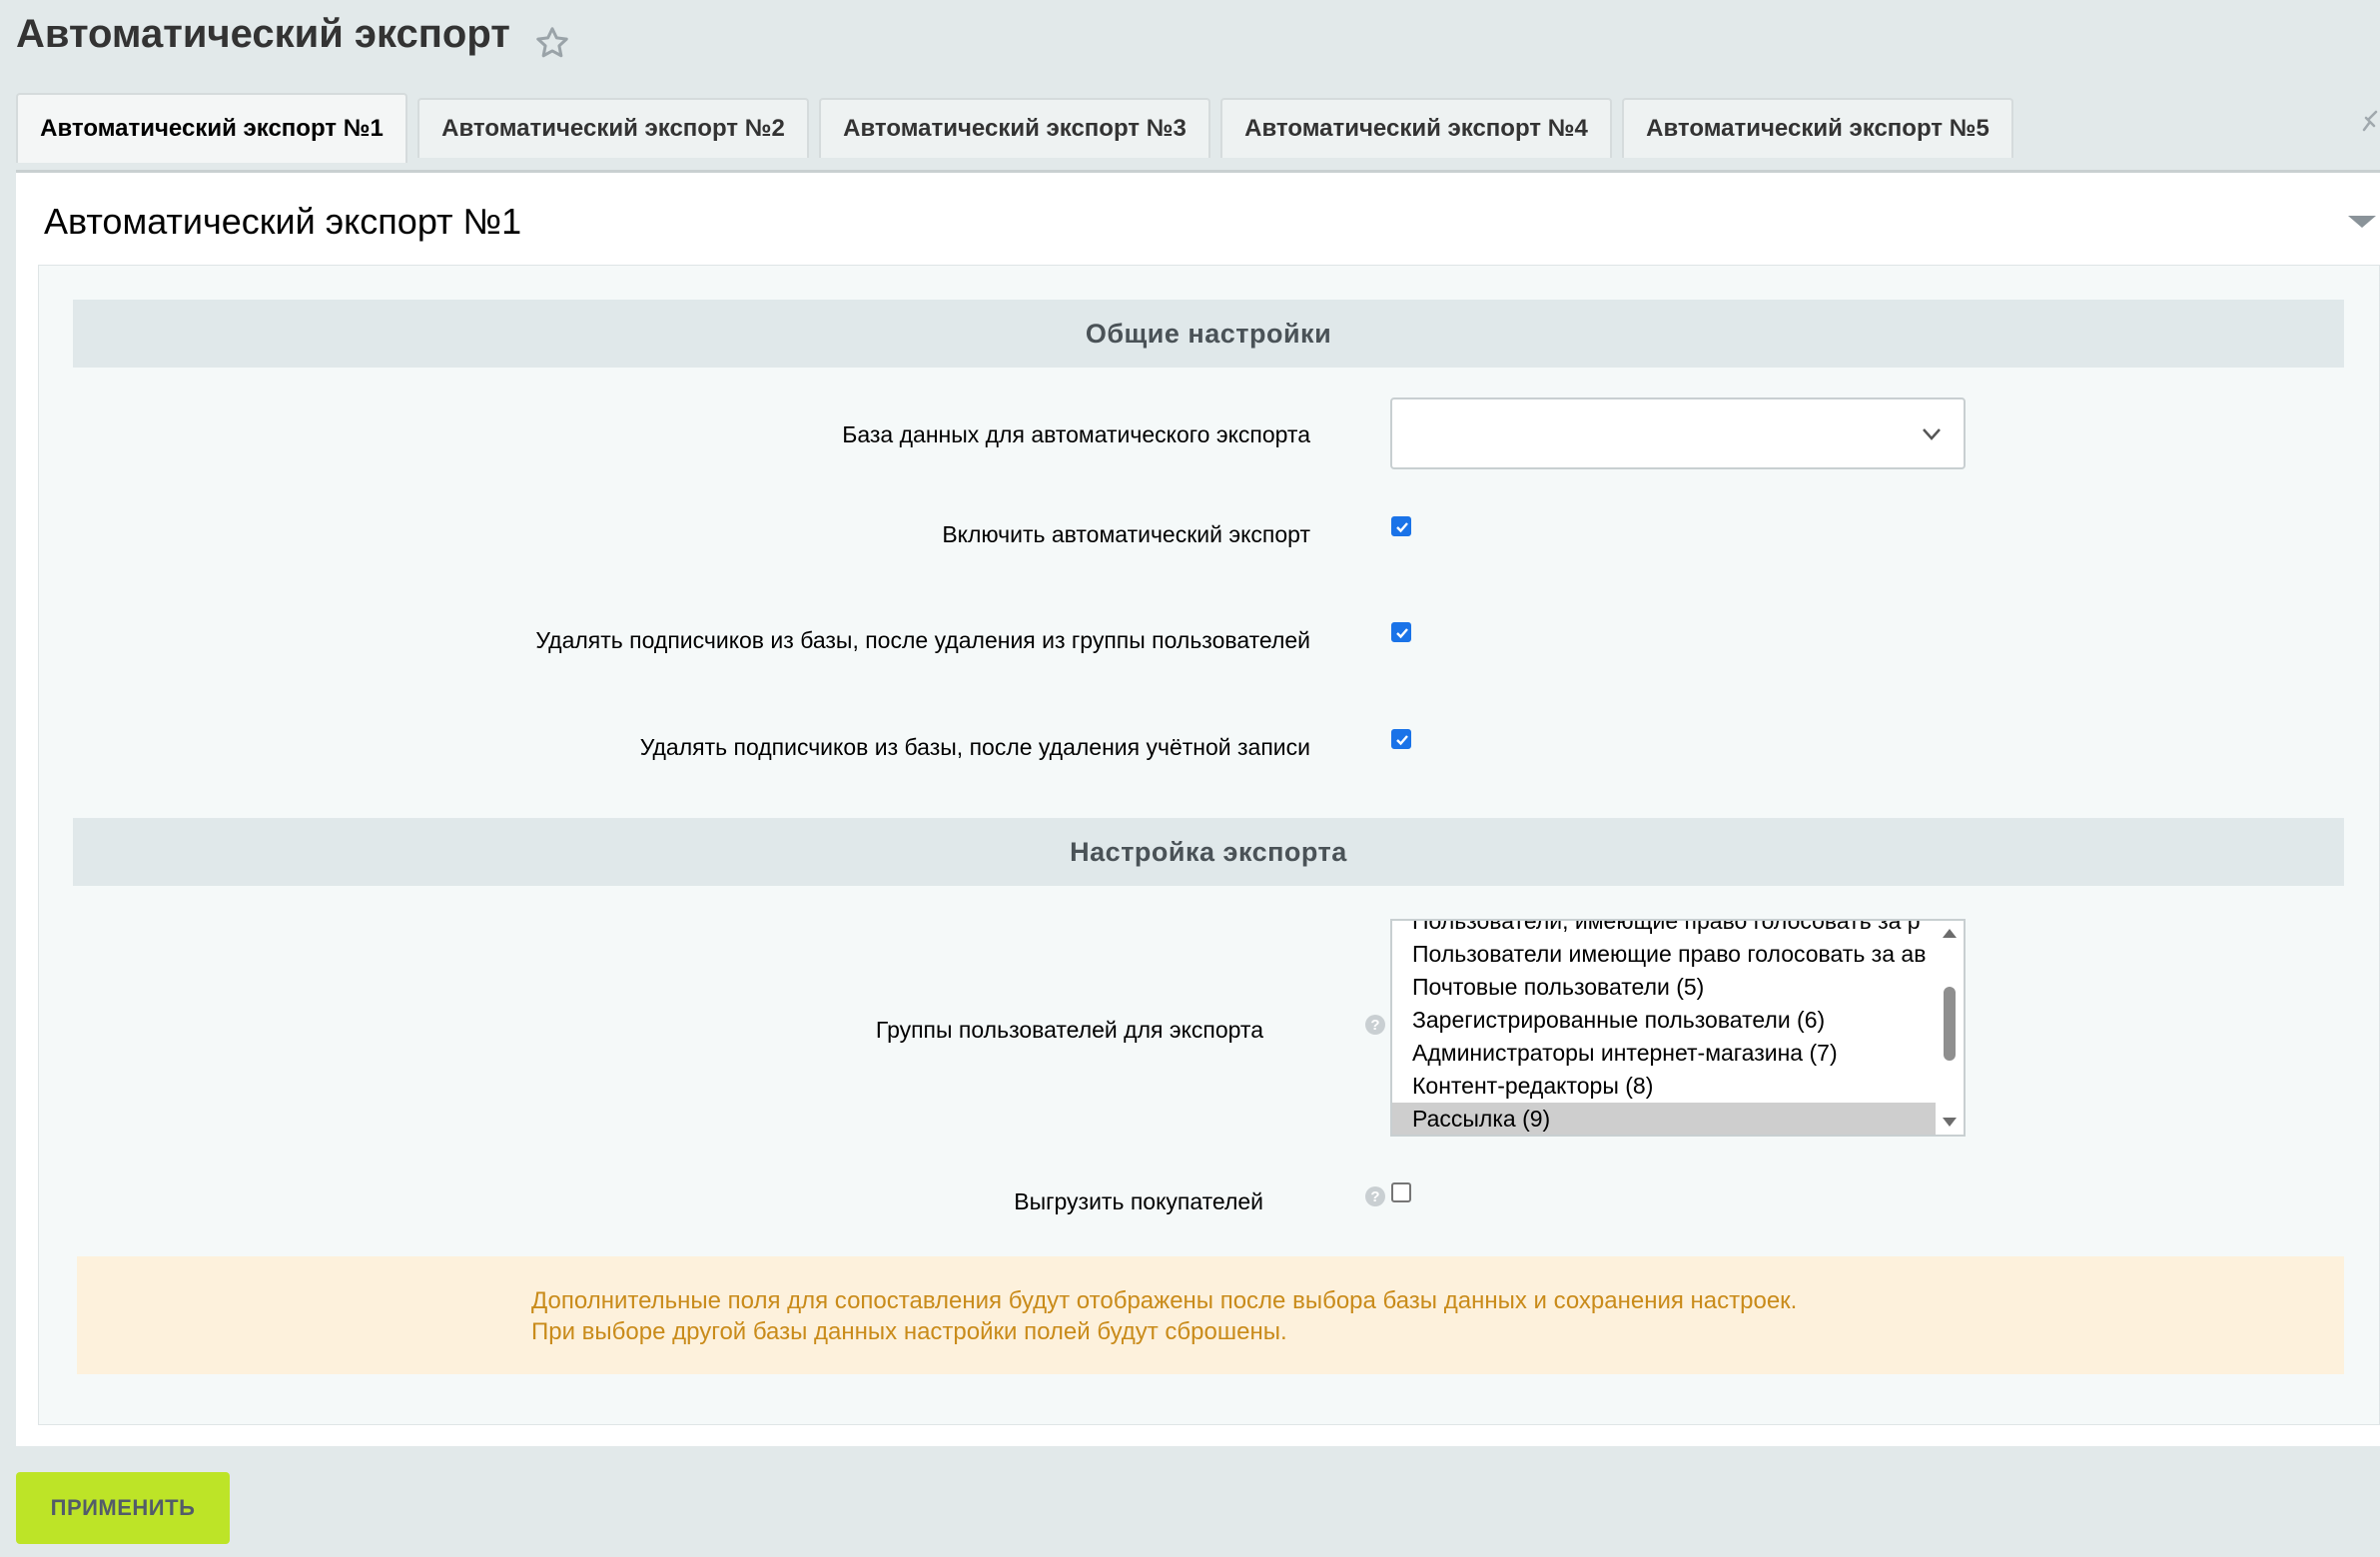  I want to click on database-select, so click(1678, 433).